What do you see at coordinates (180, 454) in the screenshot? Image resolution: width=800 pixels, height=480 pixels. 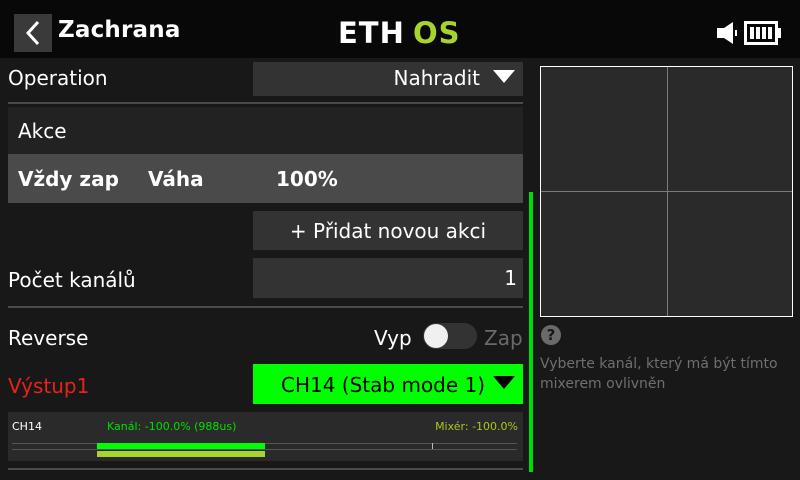 I see `mixer-output-bar` at bounding box center [180, 454].